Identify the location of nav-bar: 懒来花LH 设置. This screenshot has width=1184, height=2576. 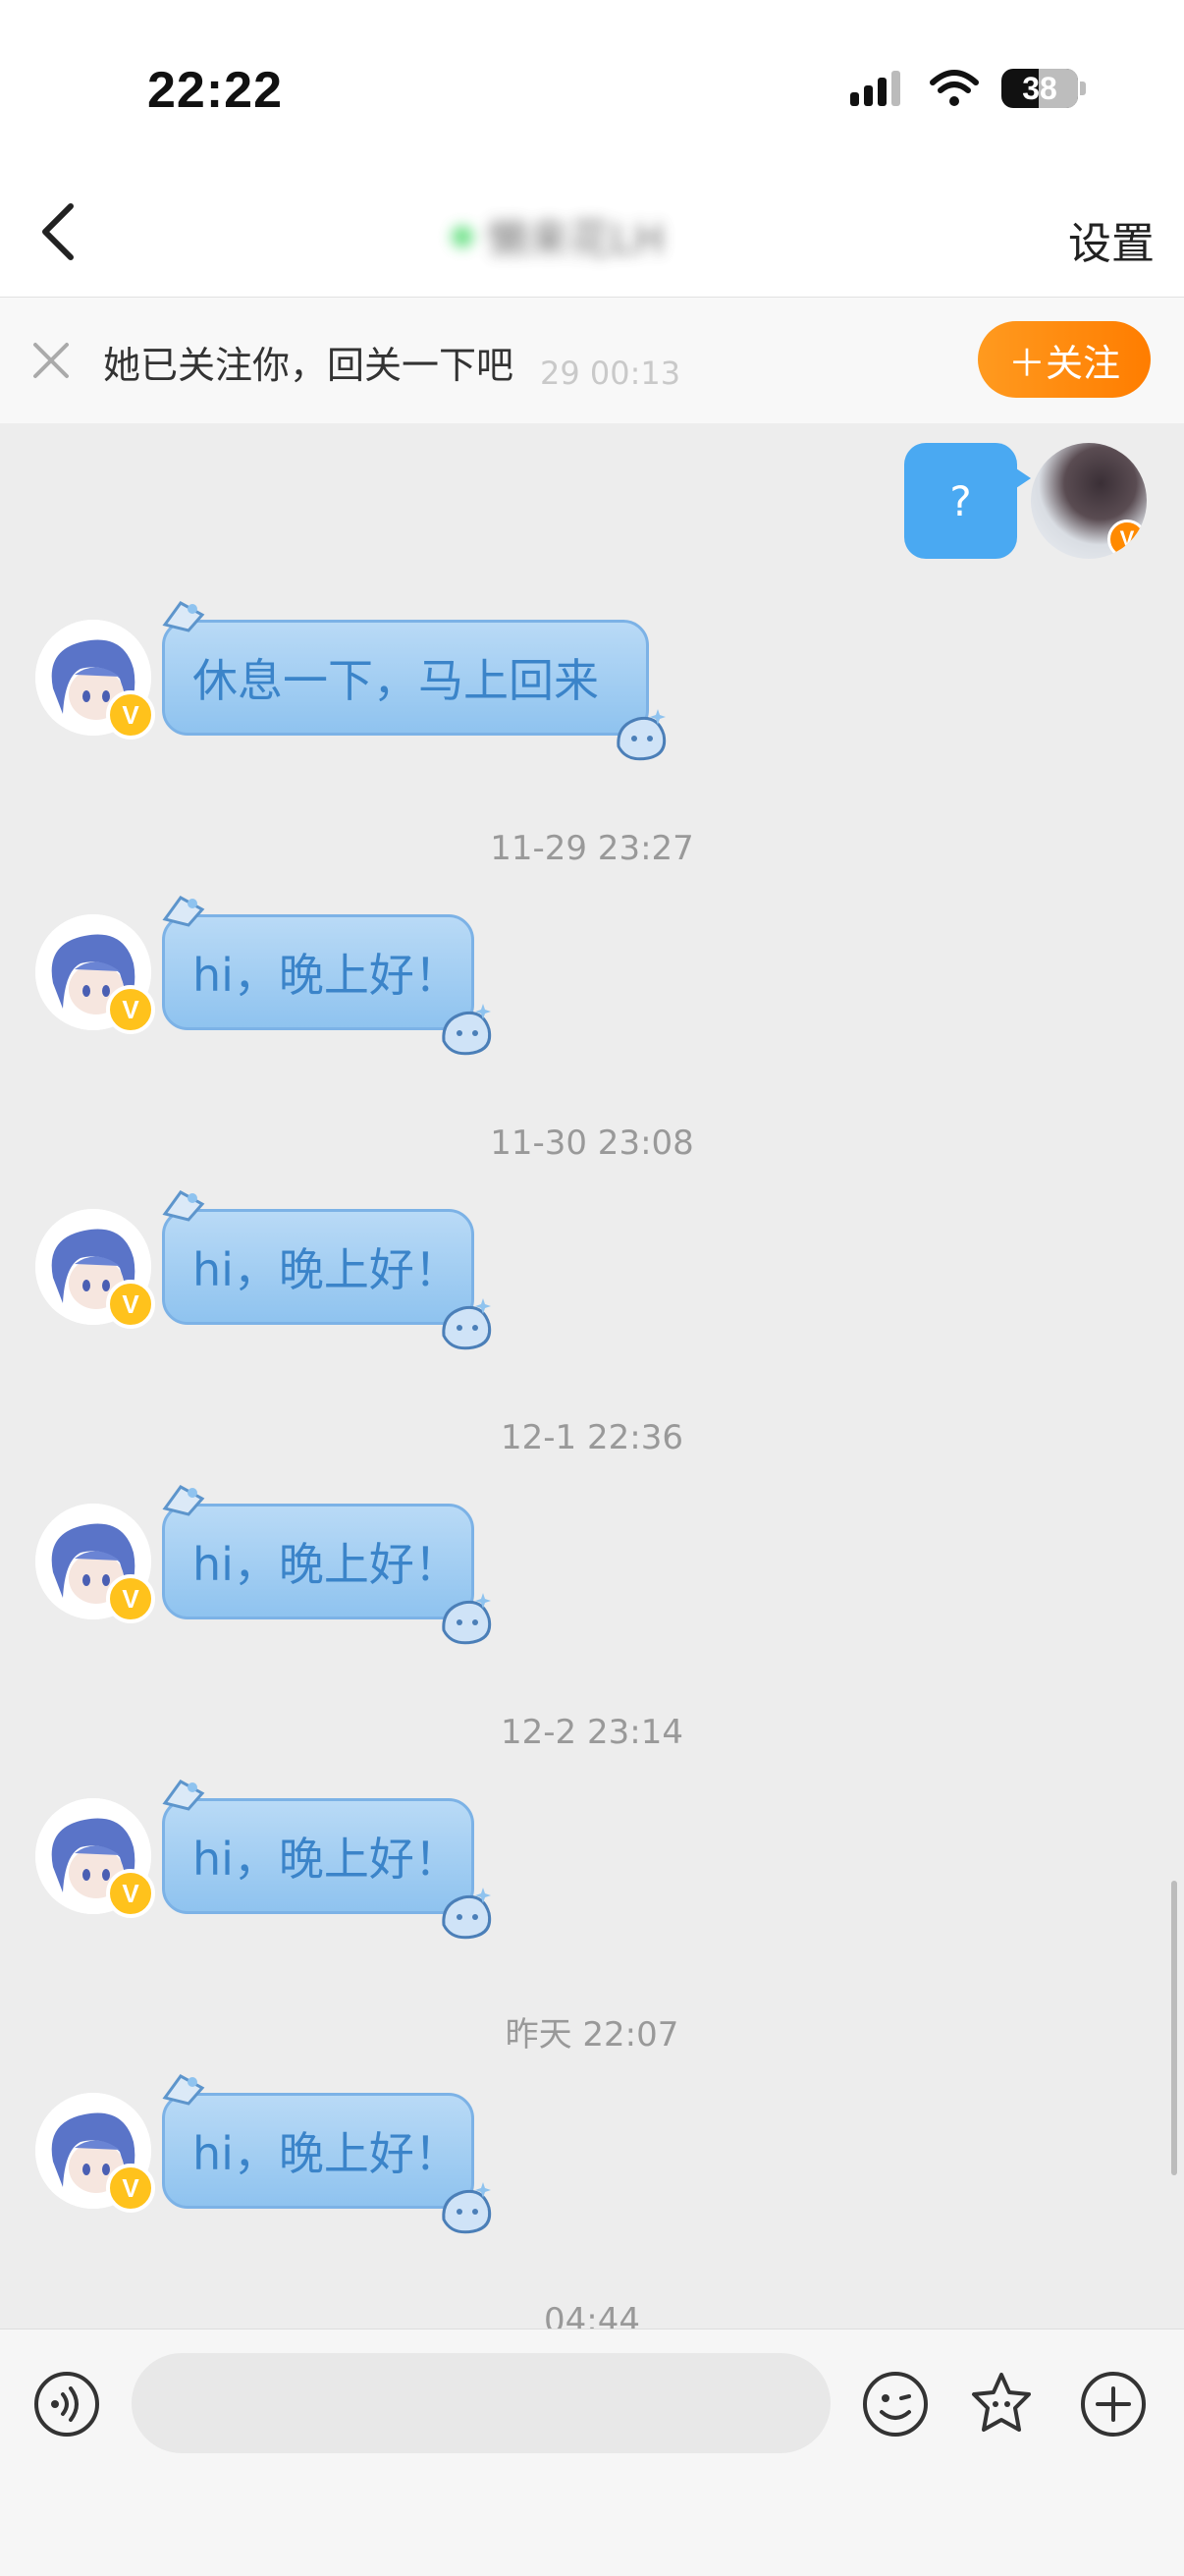
(592, 233).